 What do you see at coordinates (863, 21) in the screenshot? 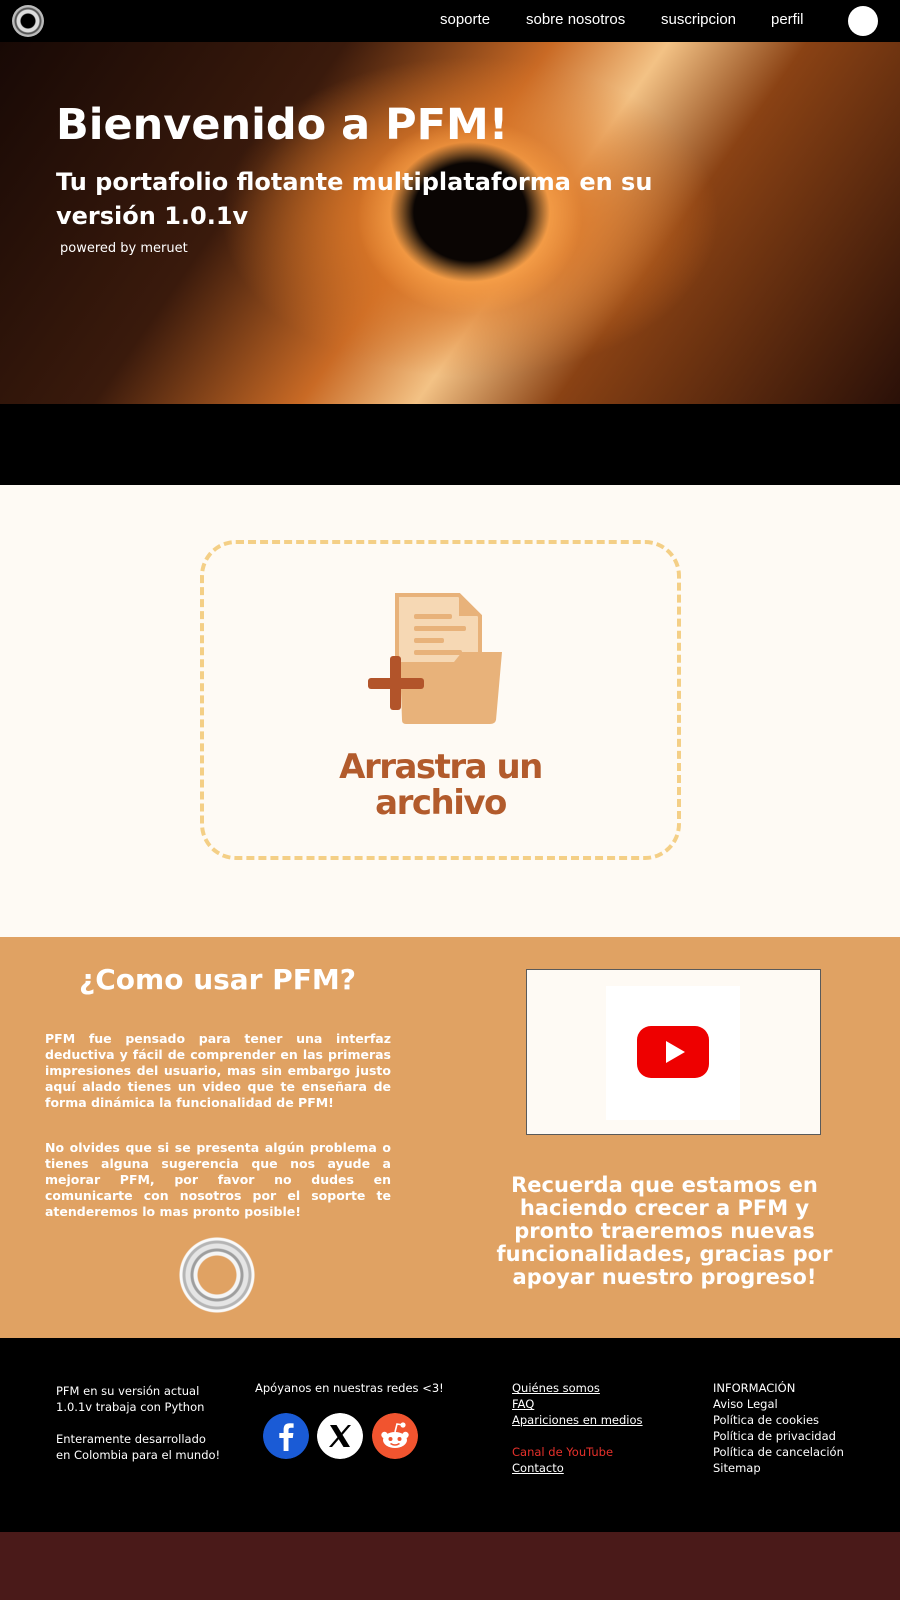
I see `avatar` at bounding box center [863, 21].